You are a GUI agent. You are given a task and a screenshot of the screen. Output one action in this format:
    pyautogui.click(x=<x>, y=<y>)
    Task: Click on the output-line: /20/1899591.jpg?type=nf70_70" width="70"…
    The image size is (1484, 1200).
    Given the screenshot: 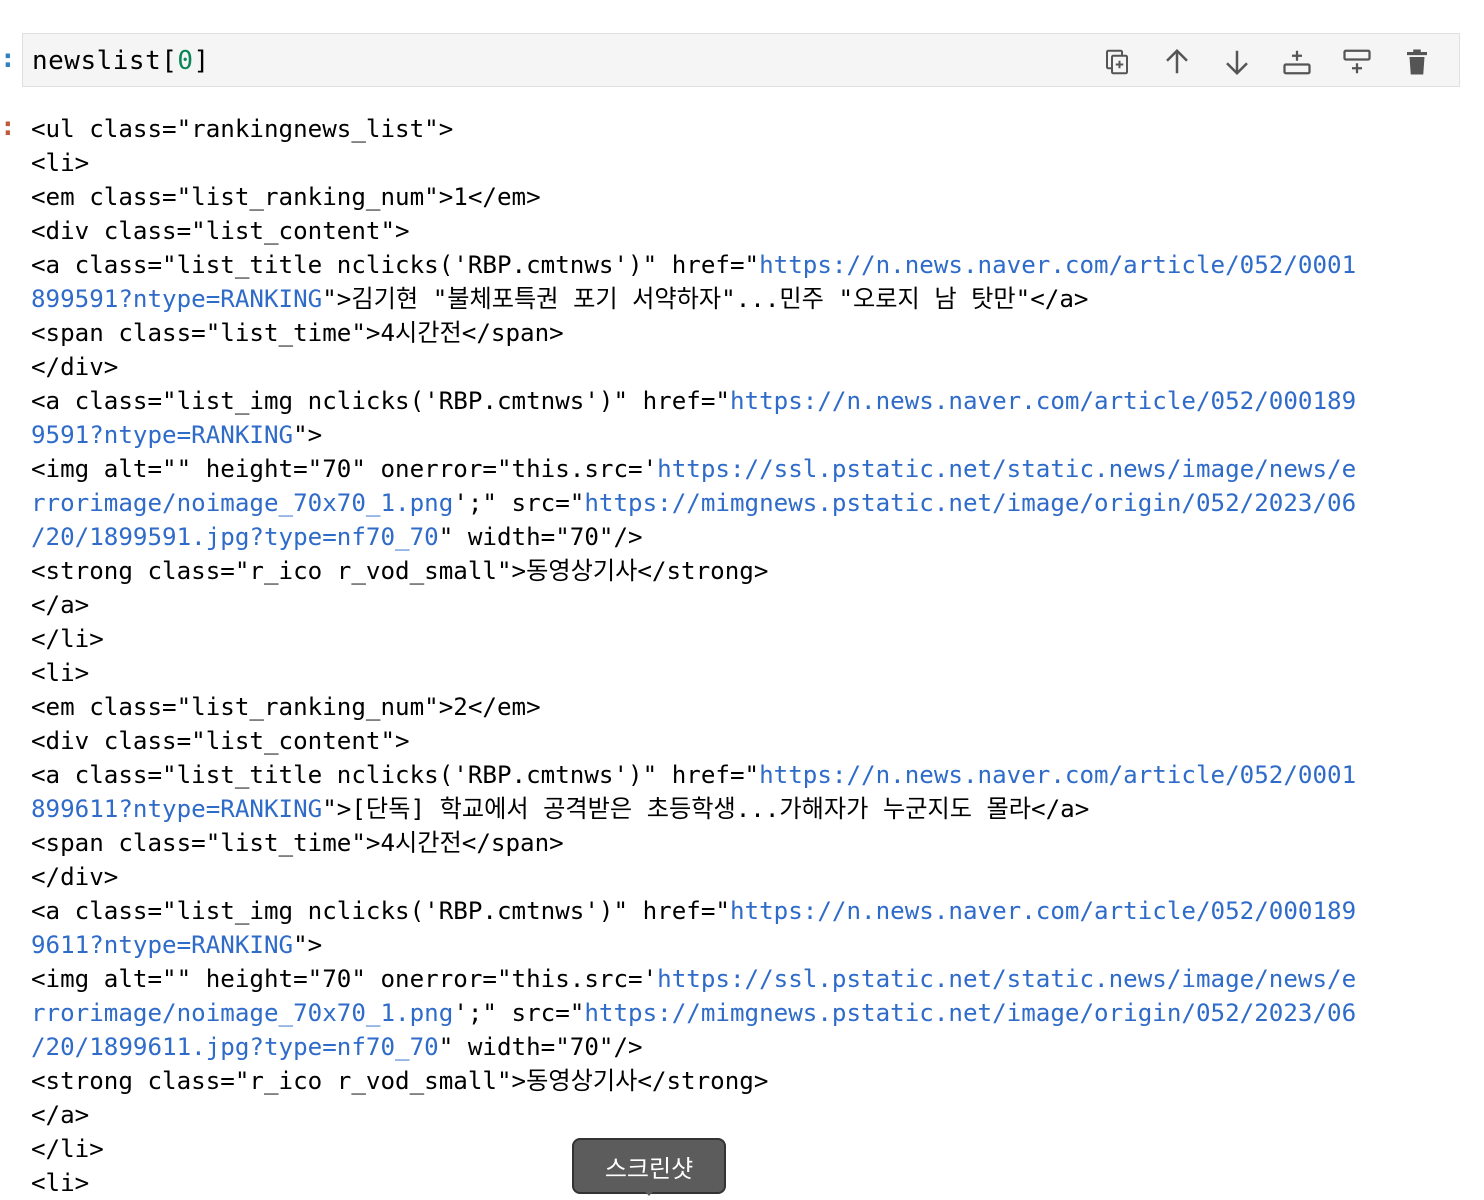 What is the action you would take?
    pyautogui.click(x=751, y=537)
    